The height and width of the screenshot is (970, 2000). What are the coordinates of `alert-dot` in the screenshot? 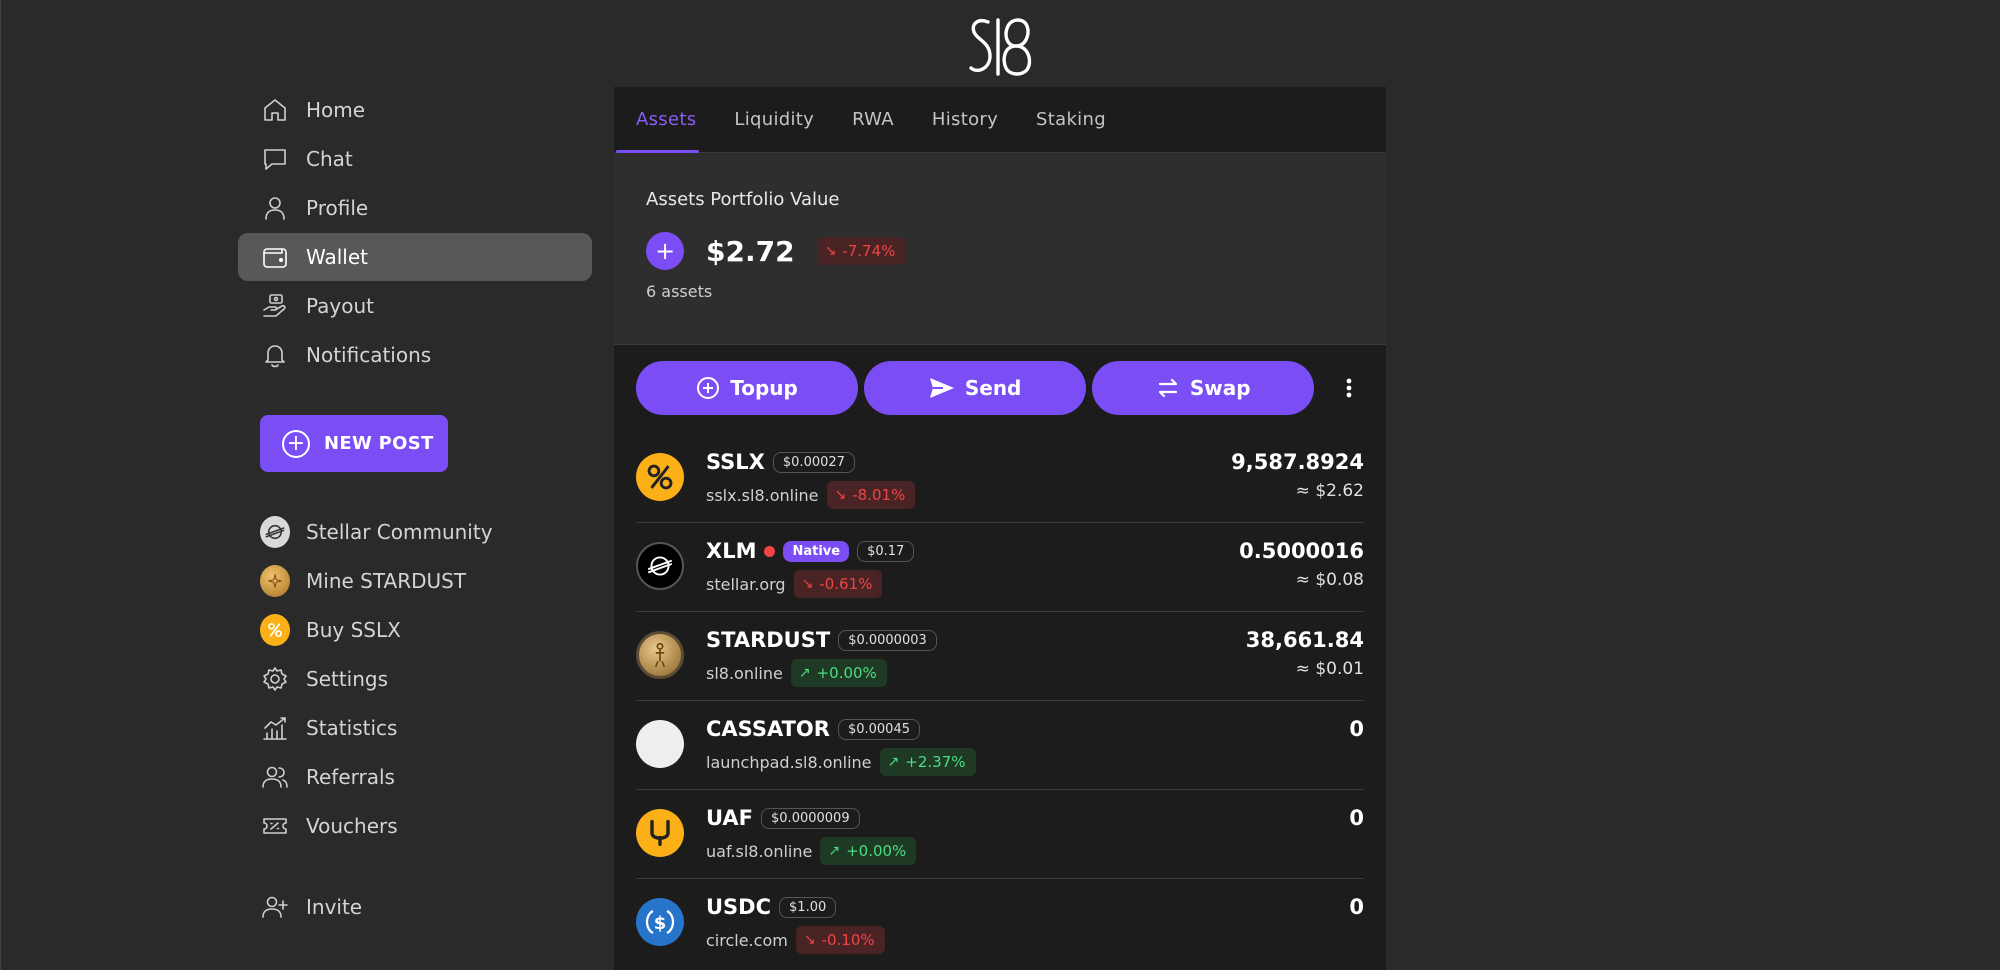 It's located at (770, 551).